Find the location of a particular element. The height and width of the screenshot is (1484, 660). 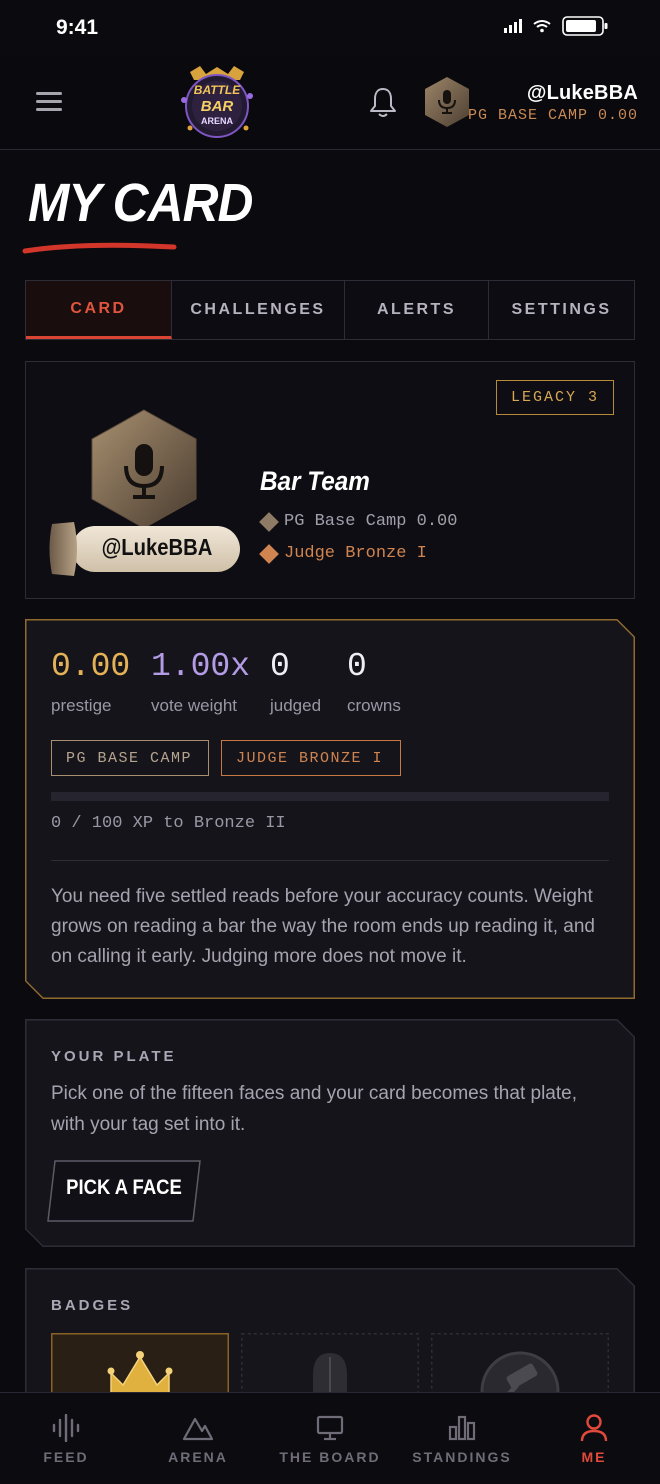

signal-icon is located at coordinates (513, 26).